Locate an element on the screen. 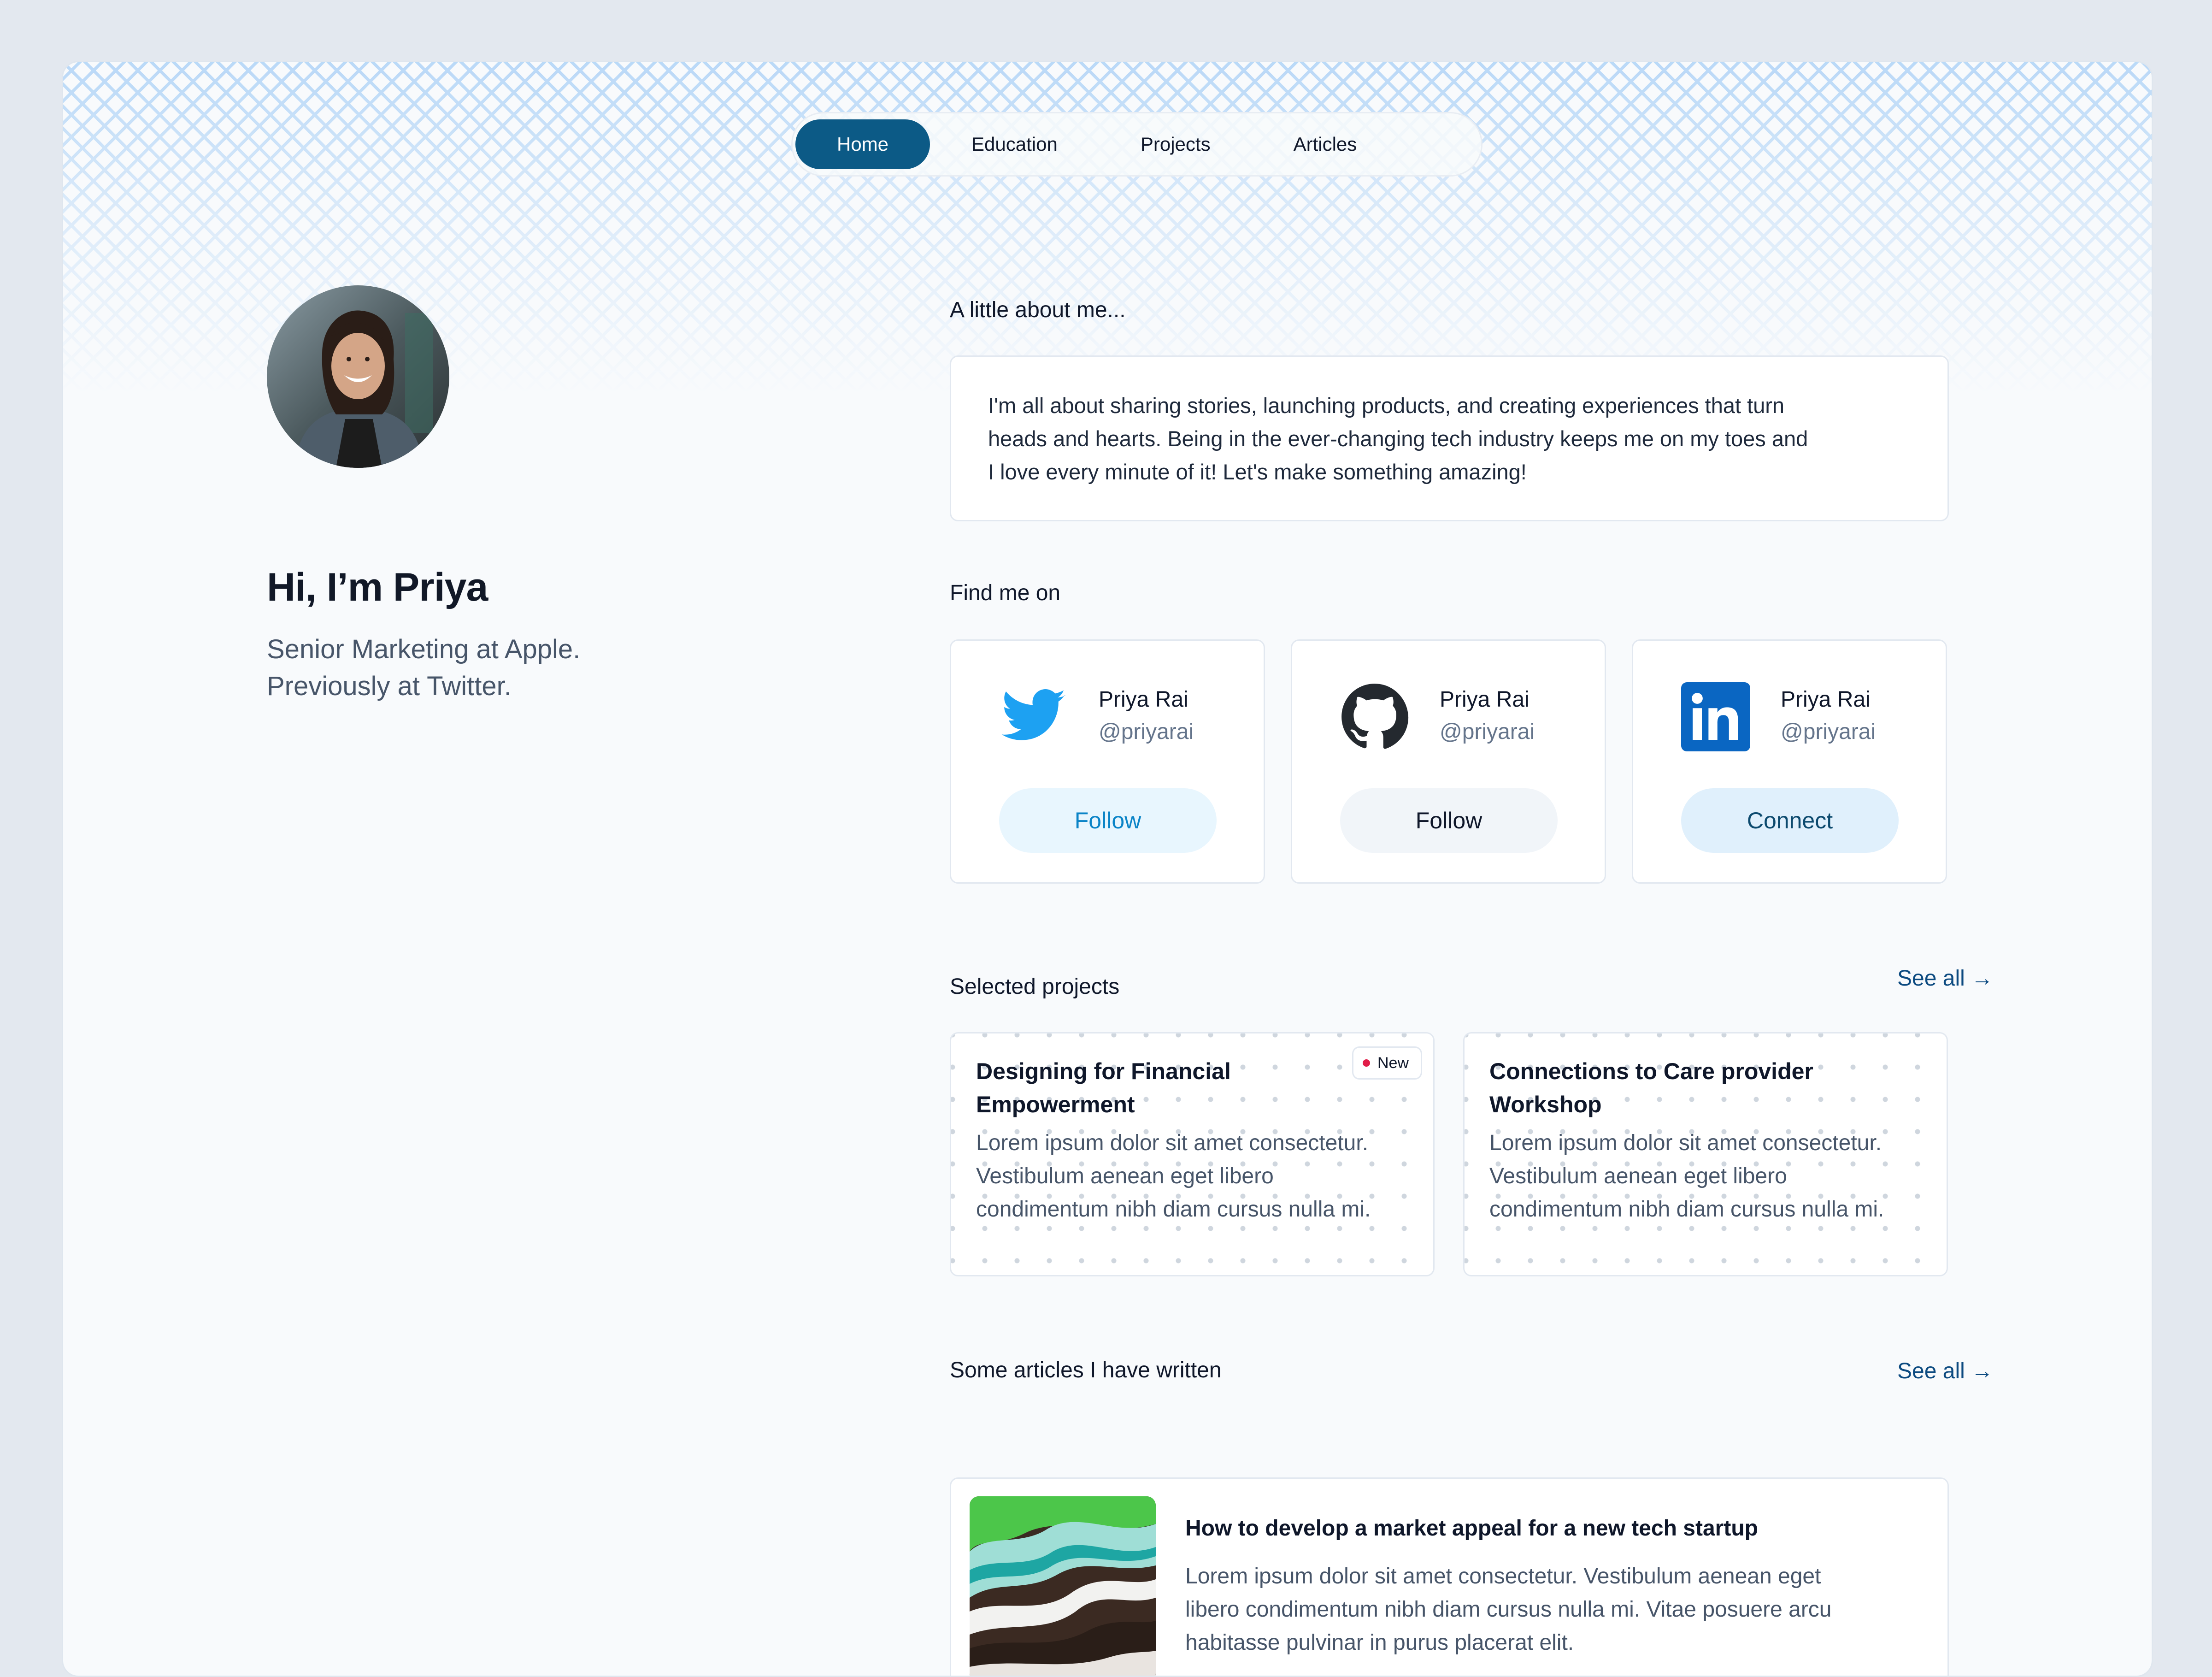  nav-item-education: Education is located at coordinates (1014, 144).